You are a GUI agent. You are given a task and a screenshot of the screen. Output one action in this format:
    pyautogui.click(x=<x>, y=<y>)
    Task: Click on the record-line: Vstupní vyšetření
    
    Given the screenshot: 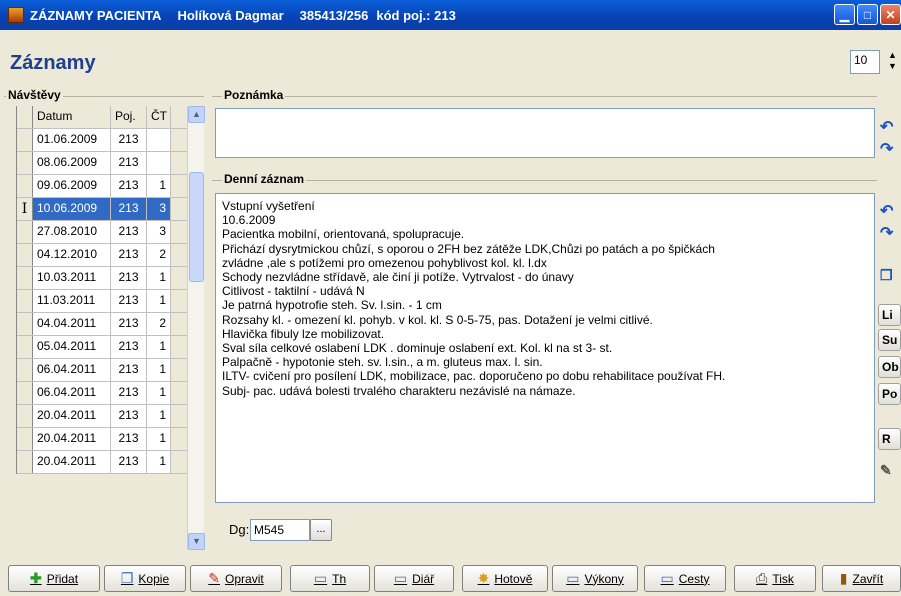 What is the action you would take?
    pyautogui.click(x=268, y=206)
    